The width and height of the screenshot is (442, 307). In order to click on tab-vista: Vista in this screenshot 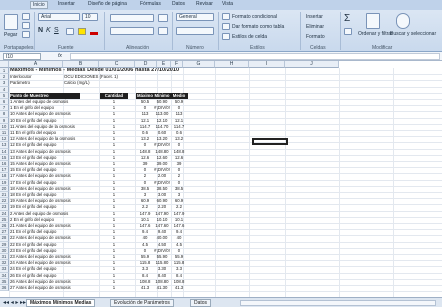, I will do `click(227, 4)`.